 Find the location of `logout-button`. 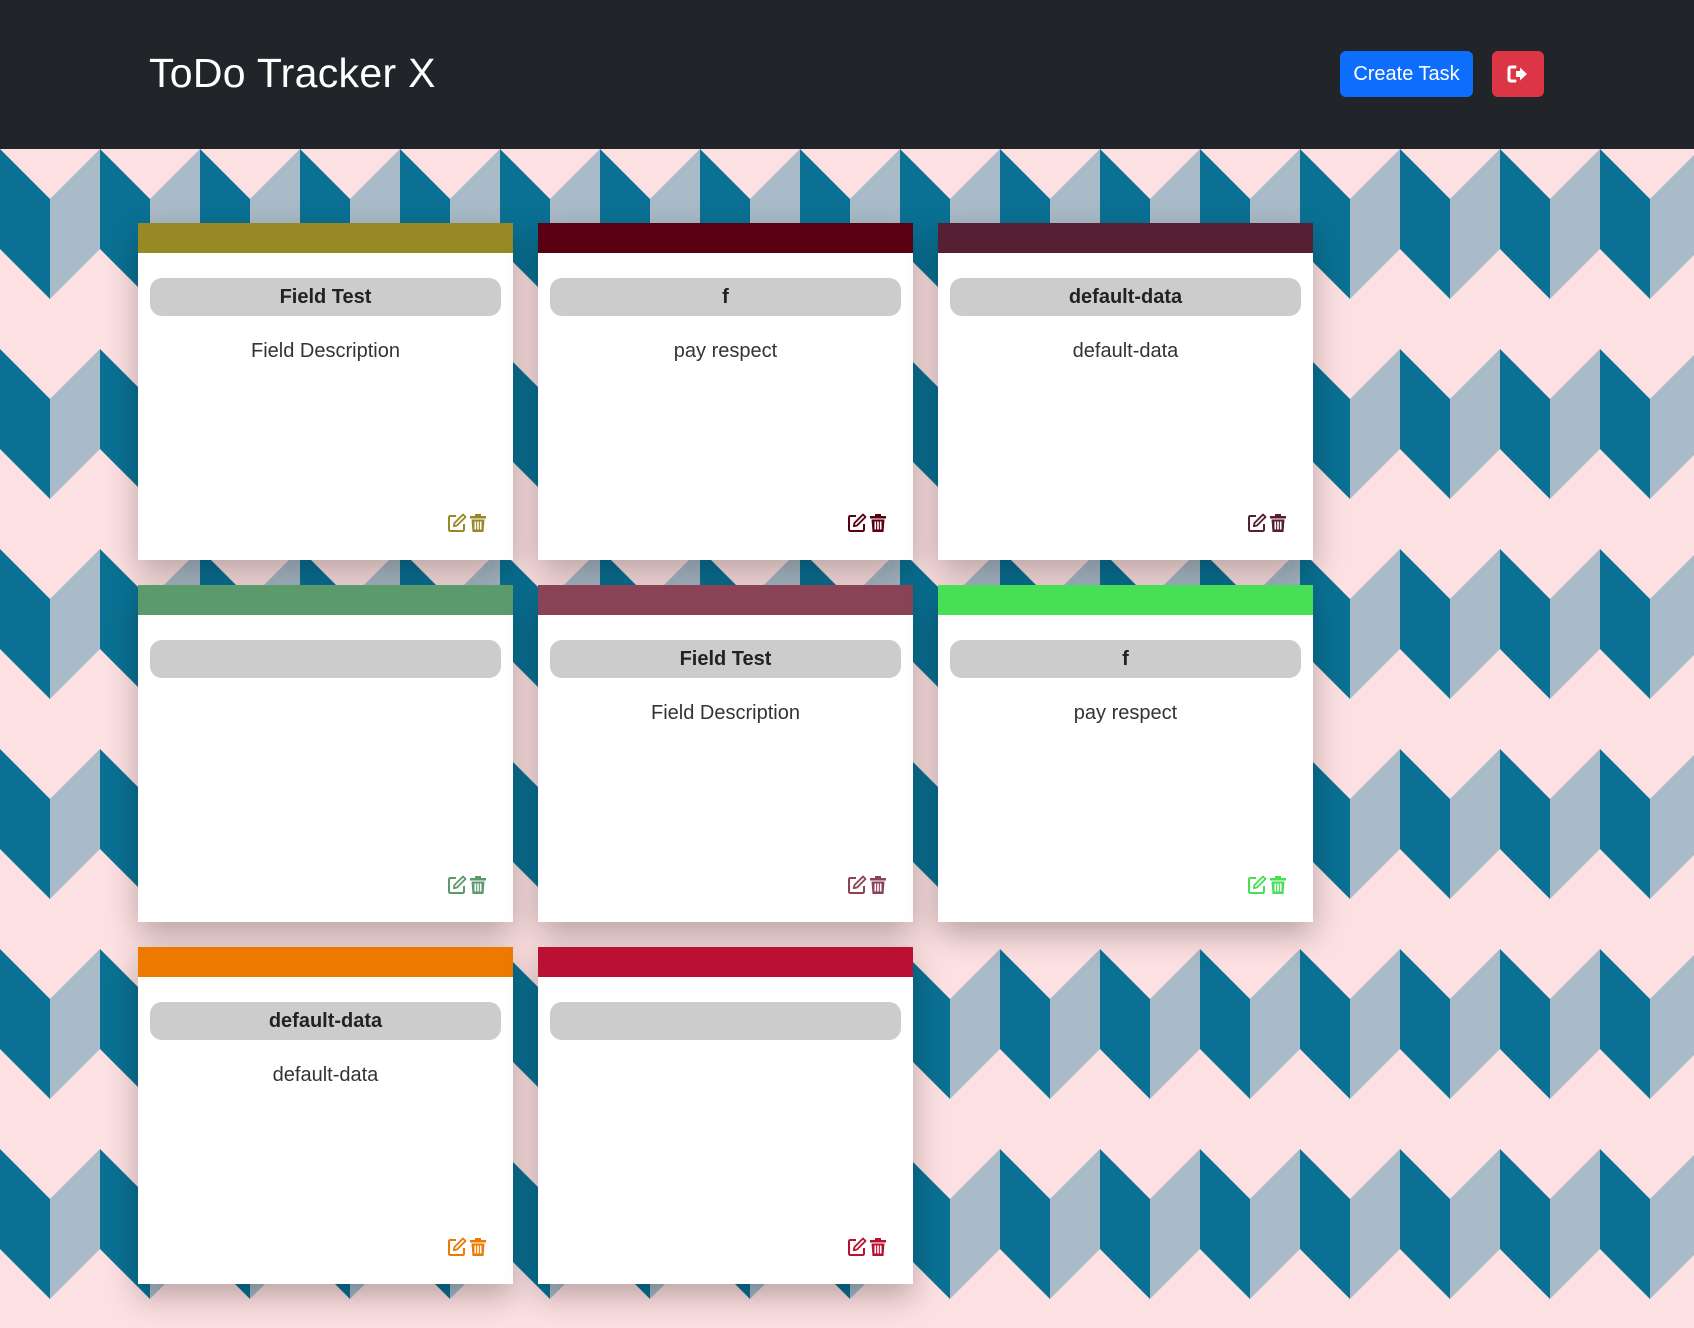

logout-button is located at coordinates (1518, 74).